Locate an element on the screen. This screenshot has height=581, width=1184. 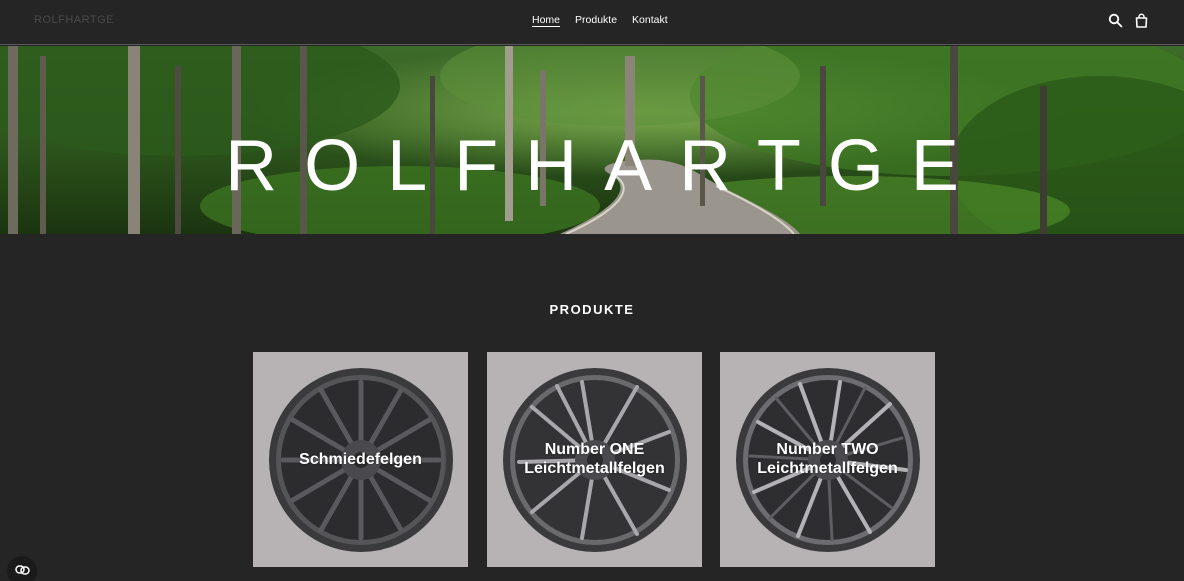
nav-produkte: Produkte is located at coordinates (596, 20).